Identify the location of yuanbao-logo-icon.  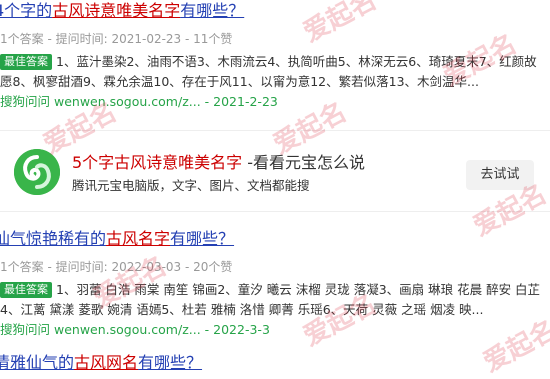
(37, 172).